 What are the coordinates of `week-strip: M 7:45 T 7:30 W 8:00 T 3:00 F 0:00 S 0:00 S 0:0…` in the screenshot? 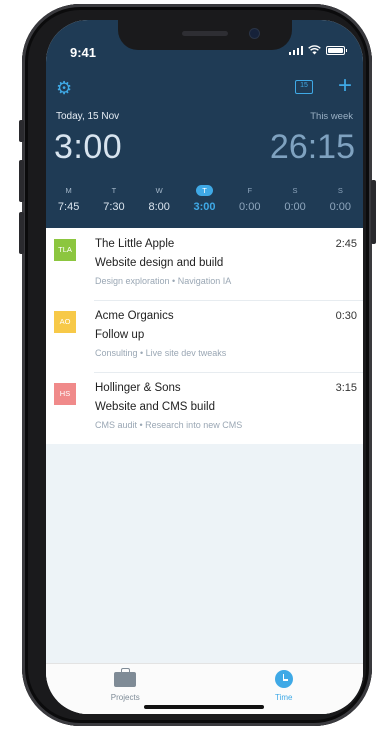 It's located at (204, 199).